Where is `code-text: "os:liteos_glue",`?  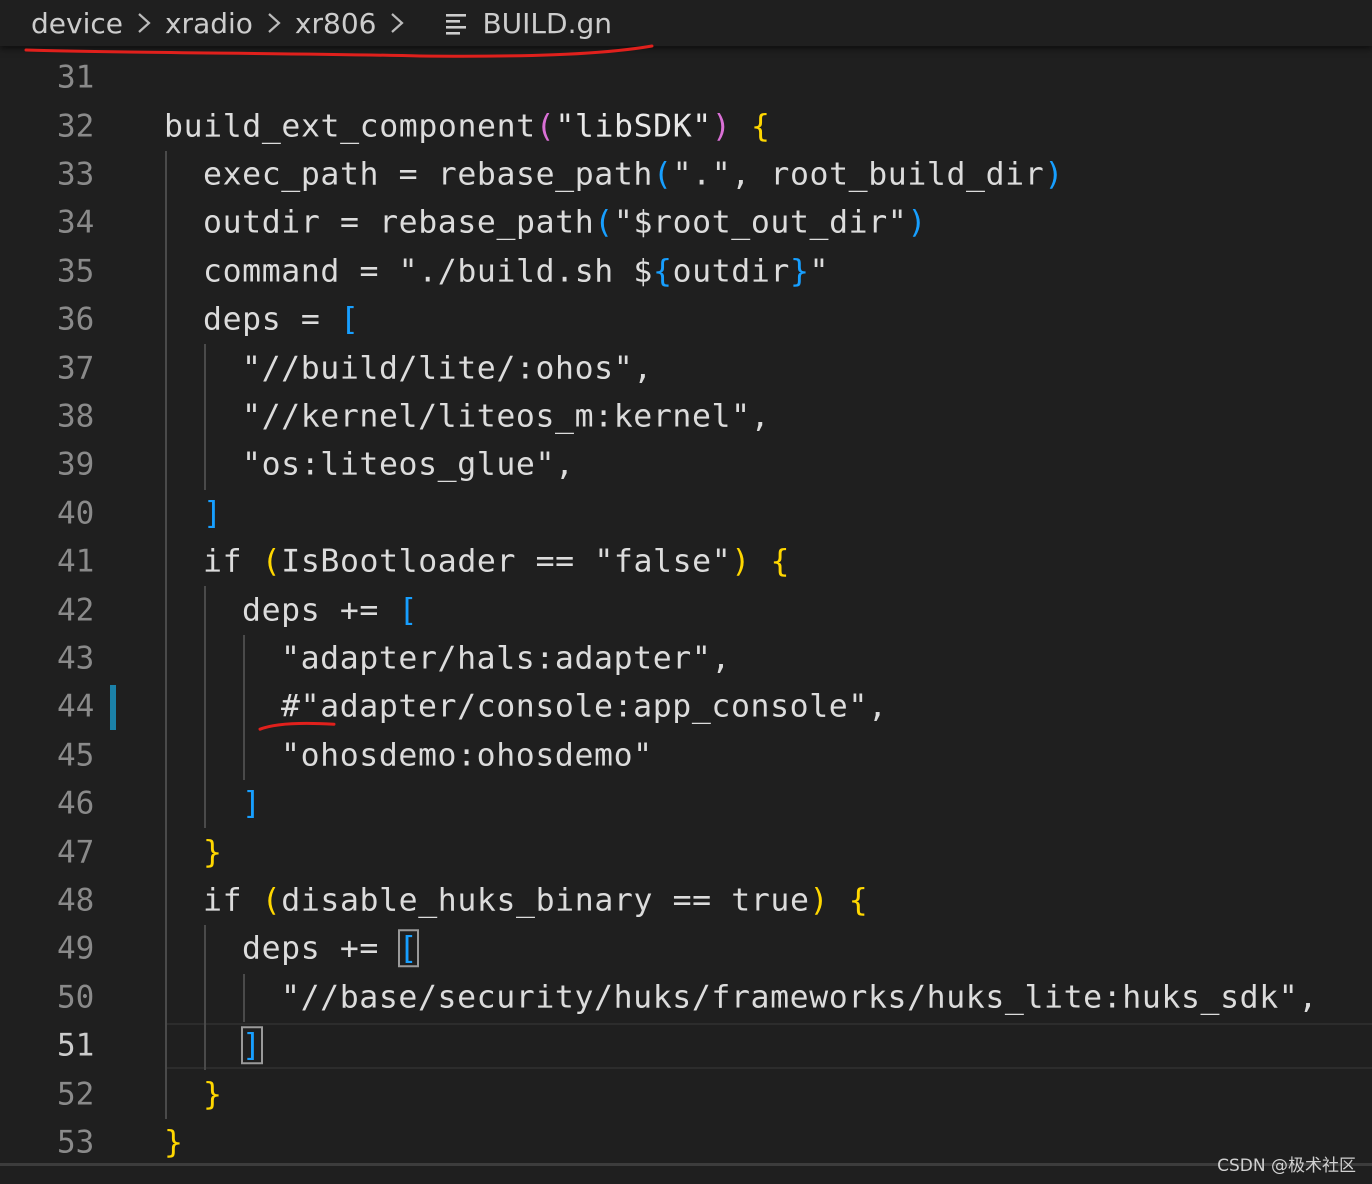
code-text: "os:liteos_glue", is located at coordinates (408, 465).